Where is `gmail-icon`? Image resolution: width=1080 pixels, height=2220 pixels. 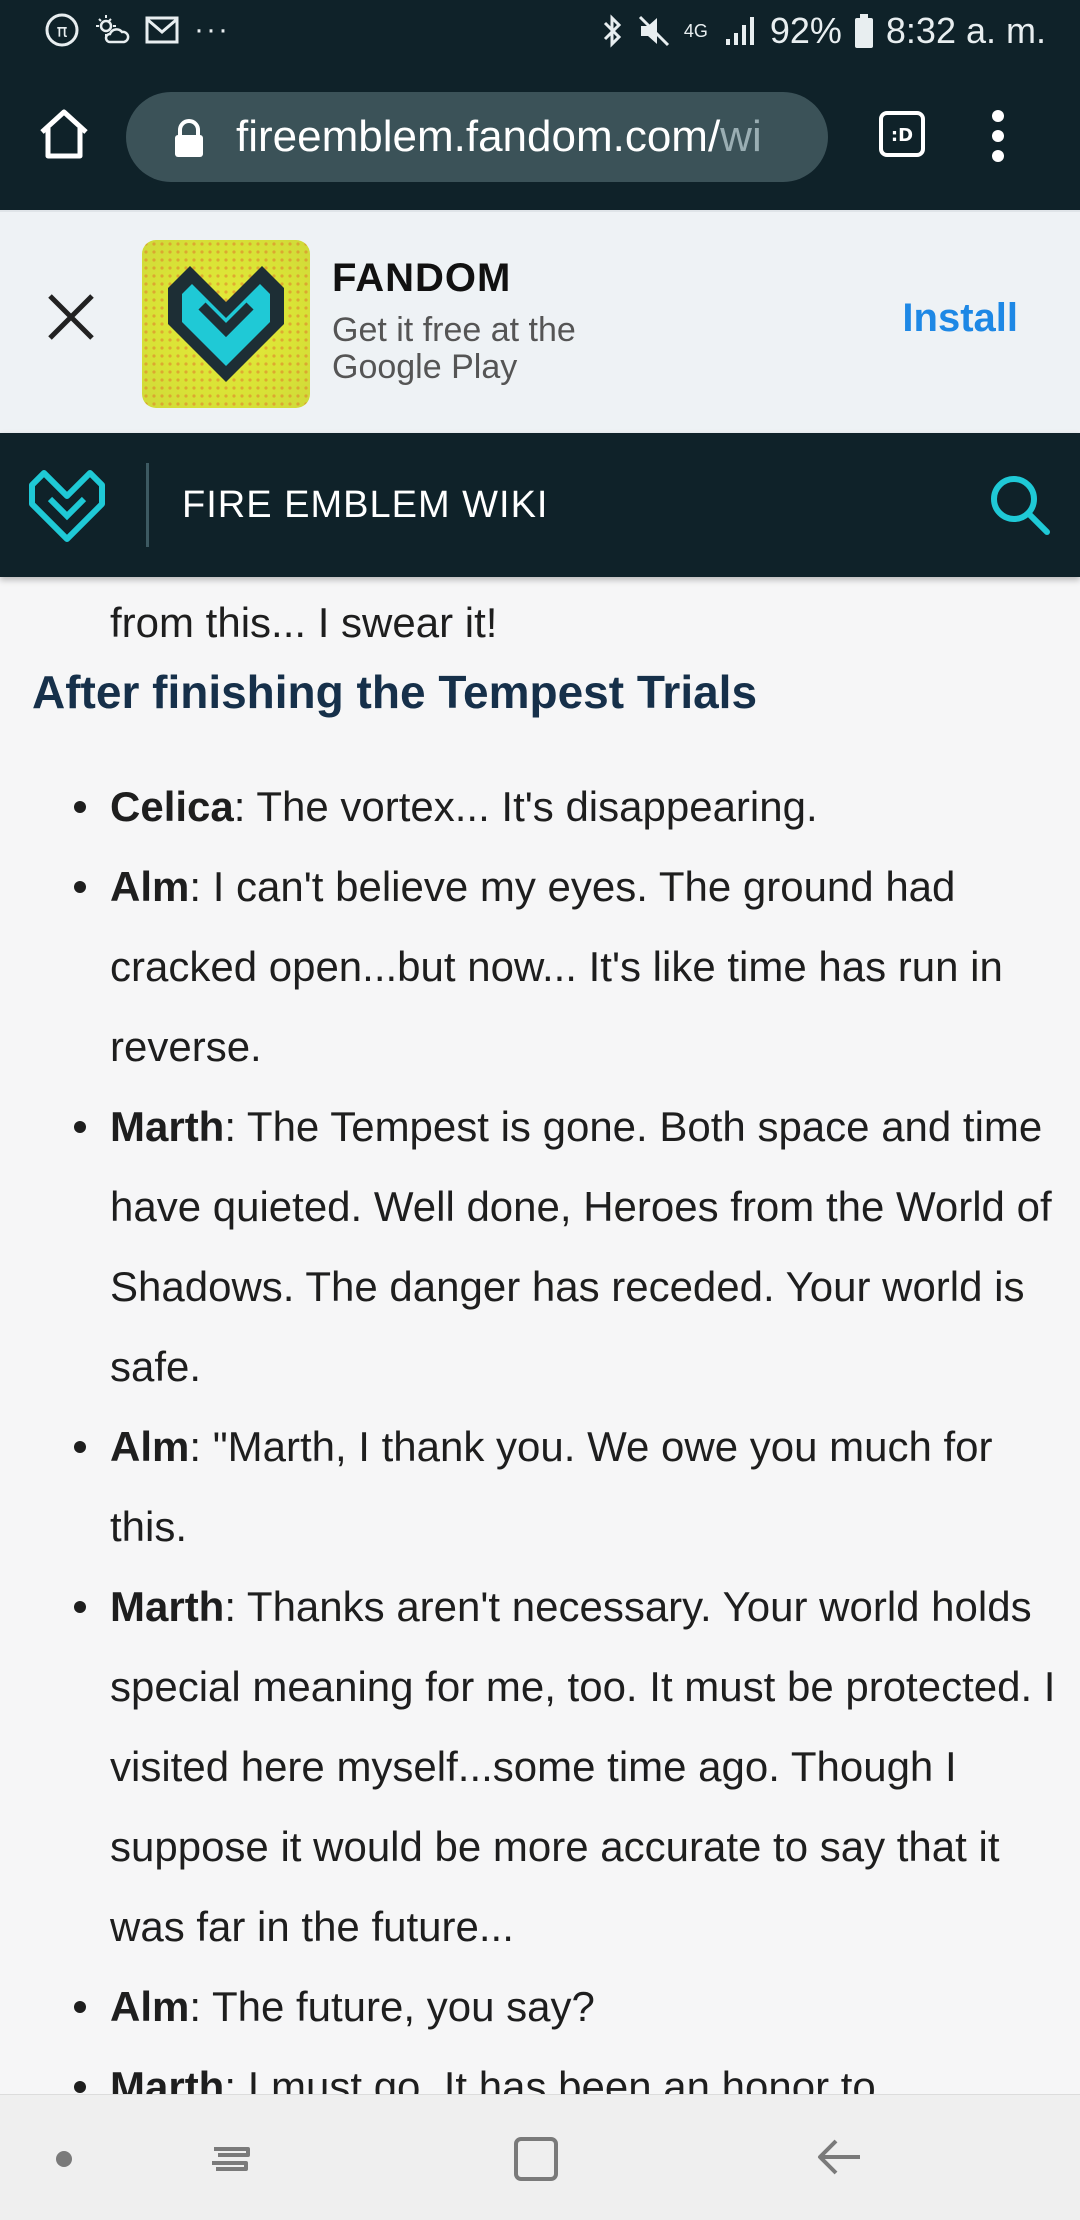 gmail-icon is located at coordinates (162, 30).